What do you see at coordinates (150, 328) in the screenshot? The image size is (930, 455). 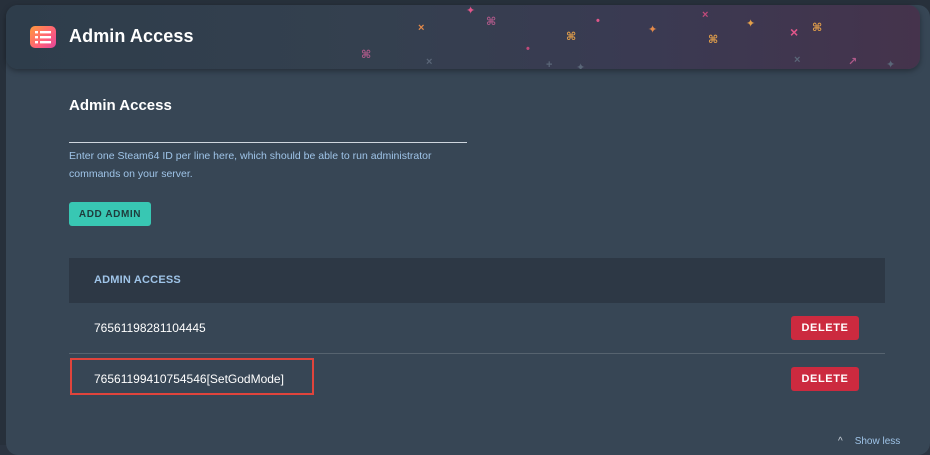 I see `admin-steam-id: 76561198281104445` at bounding box center [150, 328].